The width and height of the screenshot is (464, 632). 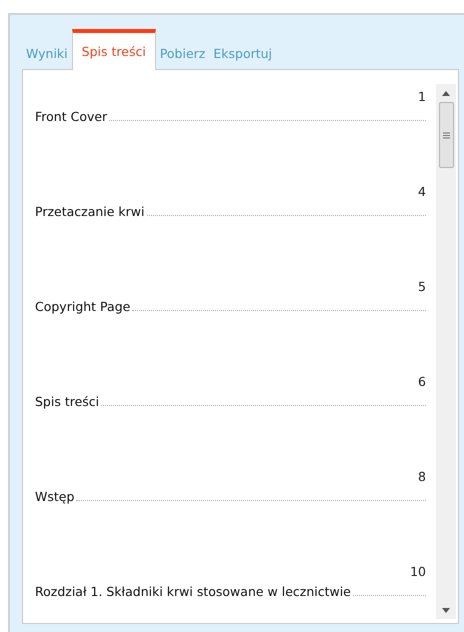 What do you see at coordinates (422, 476) in the screenshot?
I see `page-number: 8` at bounding box center [422, 476].